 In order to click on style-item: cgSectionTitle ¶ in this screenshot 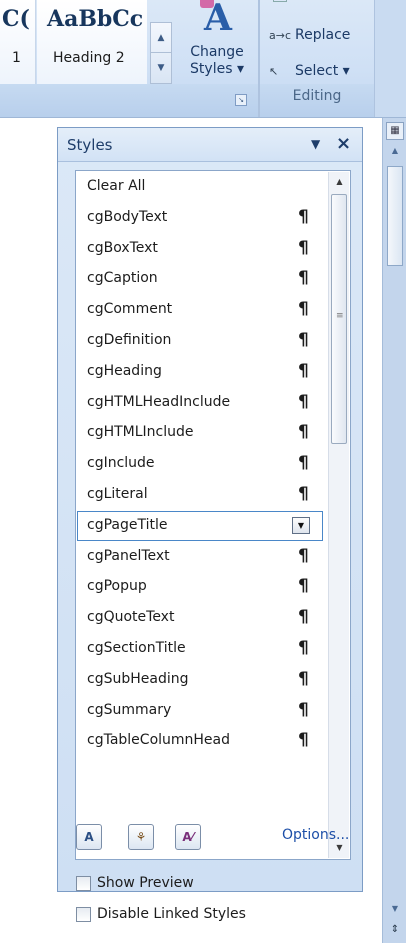, I will do `click(201, 649)`.